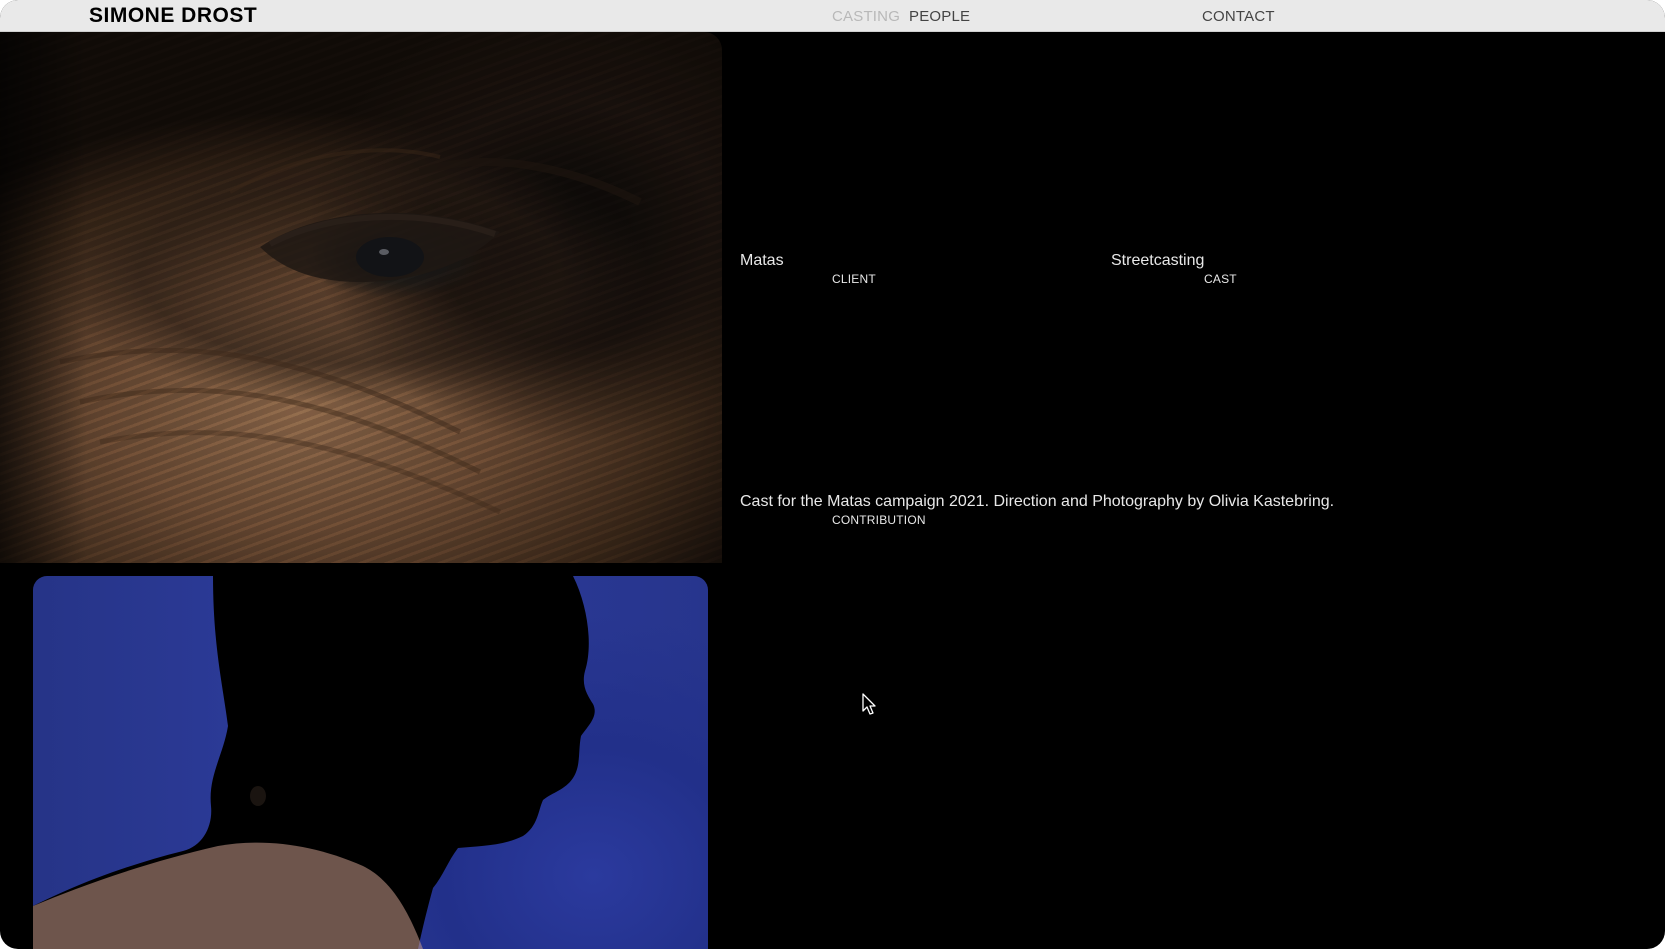 This screenshot has width=1665, height=949. I want to click on cast-label: CAST, so click(1220, 279).